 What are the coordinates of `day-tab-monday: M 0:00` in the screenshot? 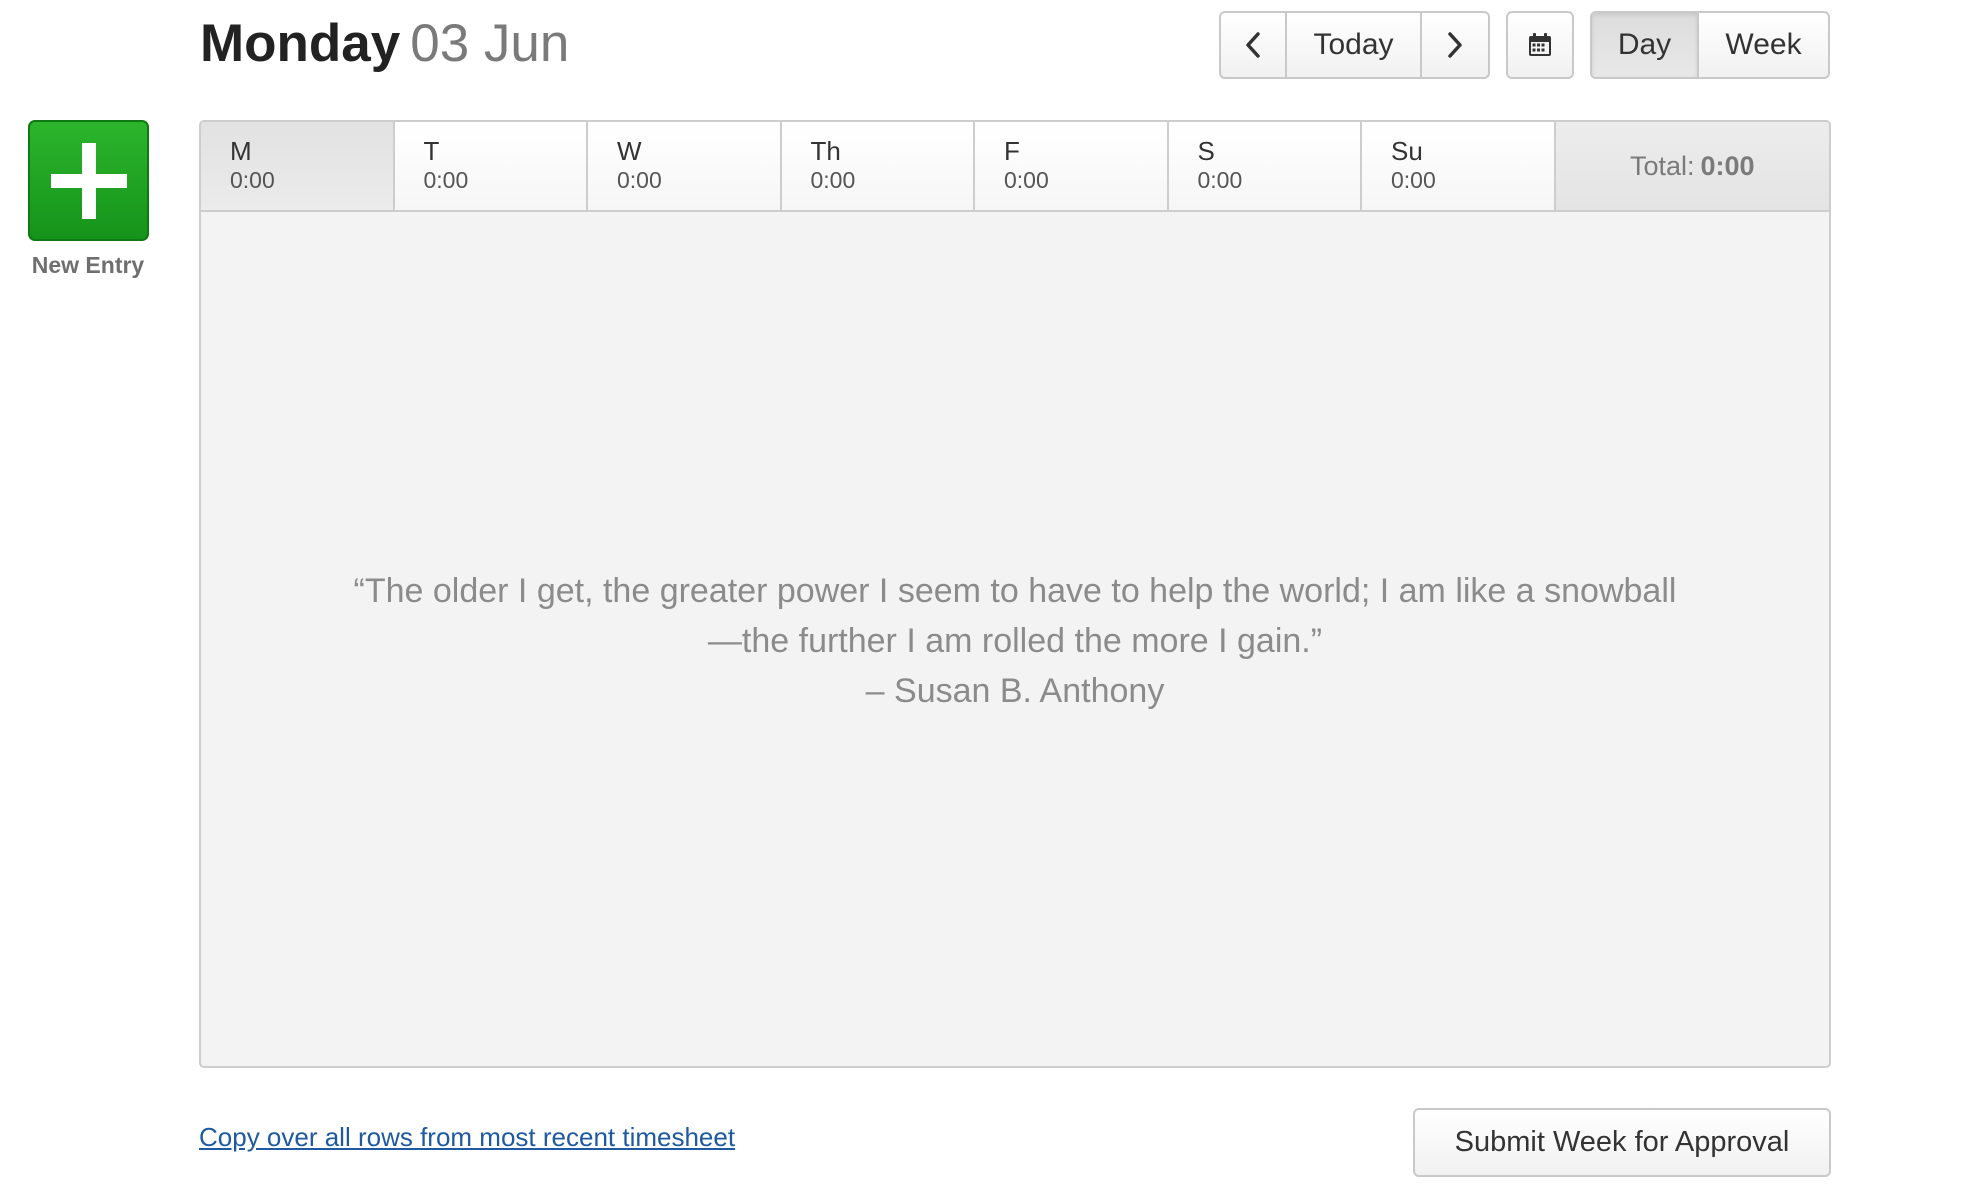 It's located at (298, 166).